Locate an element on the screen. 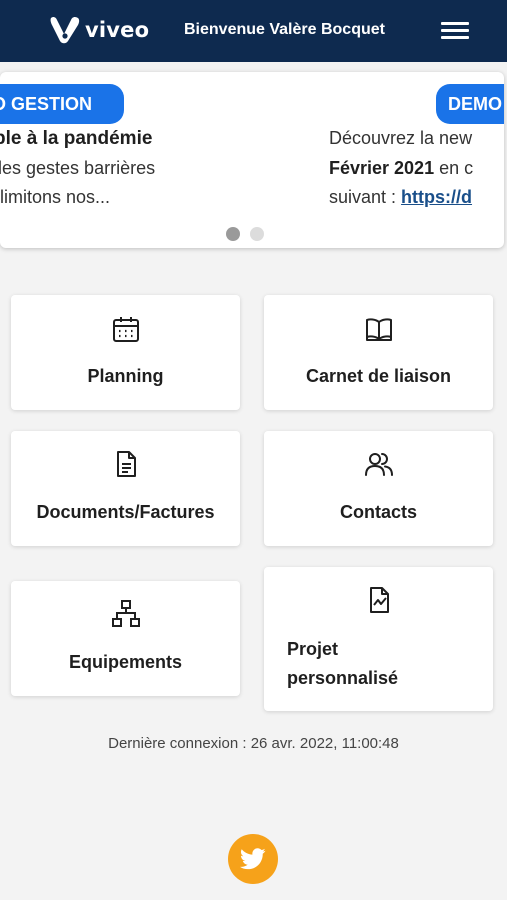 The image size is (507, 900). news-text-1-line1: uls les gestes barrières is located at coordinates (78, 168).